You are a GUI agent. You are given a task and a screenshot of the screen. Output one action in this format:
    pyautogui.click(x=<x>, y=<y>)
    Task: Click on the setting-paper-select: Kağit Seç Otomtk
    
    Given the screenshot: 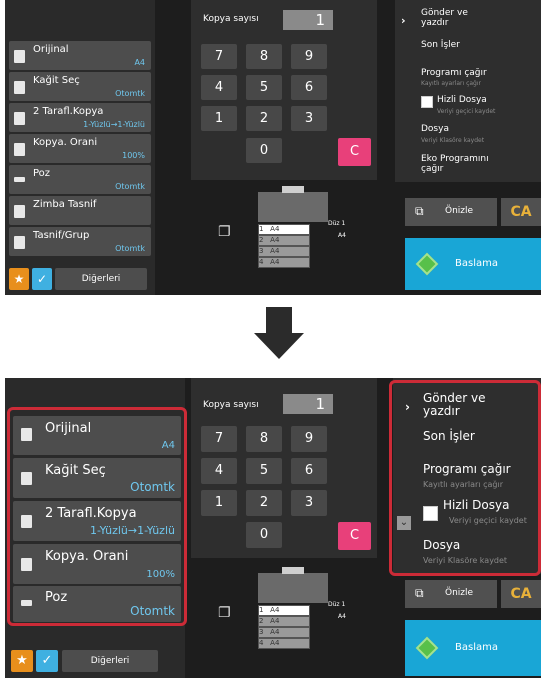 What is the action you would take?
    pyautogui.click(x=80, y=86)
    